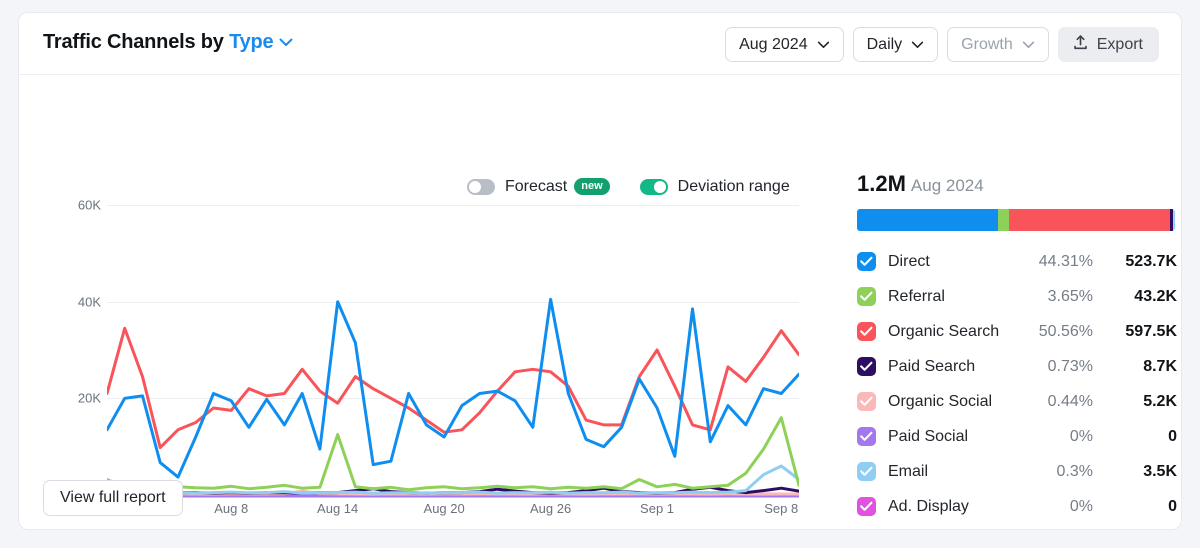  Describe the element at coordinates (1017, 331) in the screenshot. I see `legend-row: Organic Search 50.56% 597.5K` at that location.